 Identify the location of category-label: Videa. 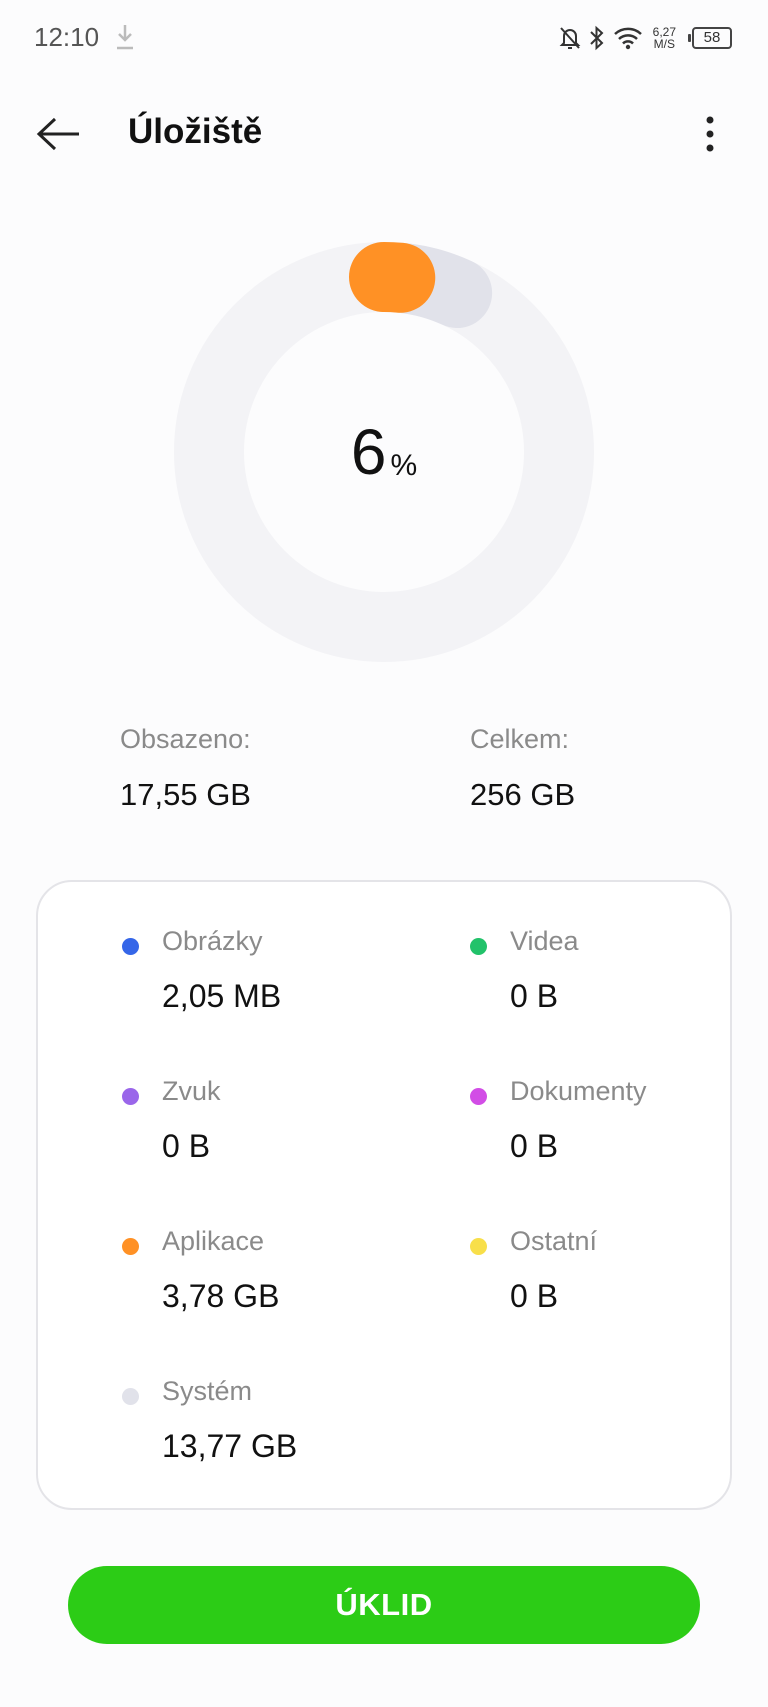
(544, 941).